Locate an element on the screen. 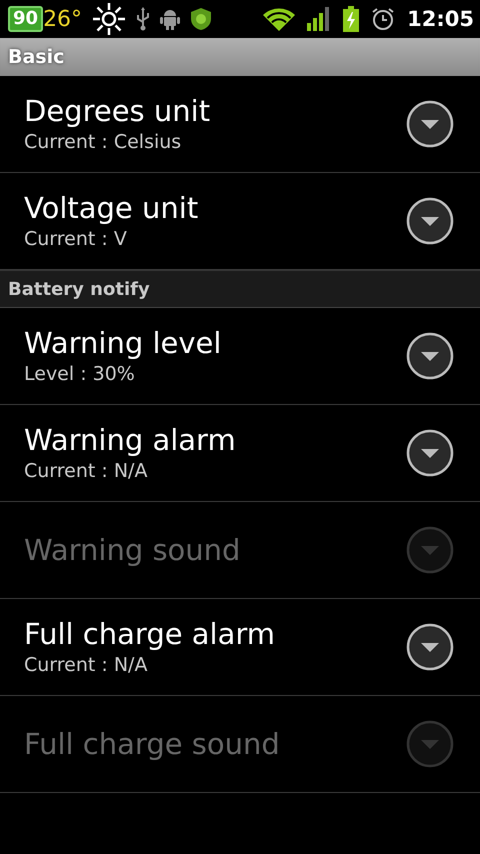 The image size is (480, 854). preference-item: Degrees unit Current : Celsius is located at coordinates (240, 124).